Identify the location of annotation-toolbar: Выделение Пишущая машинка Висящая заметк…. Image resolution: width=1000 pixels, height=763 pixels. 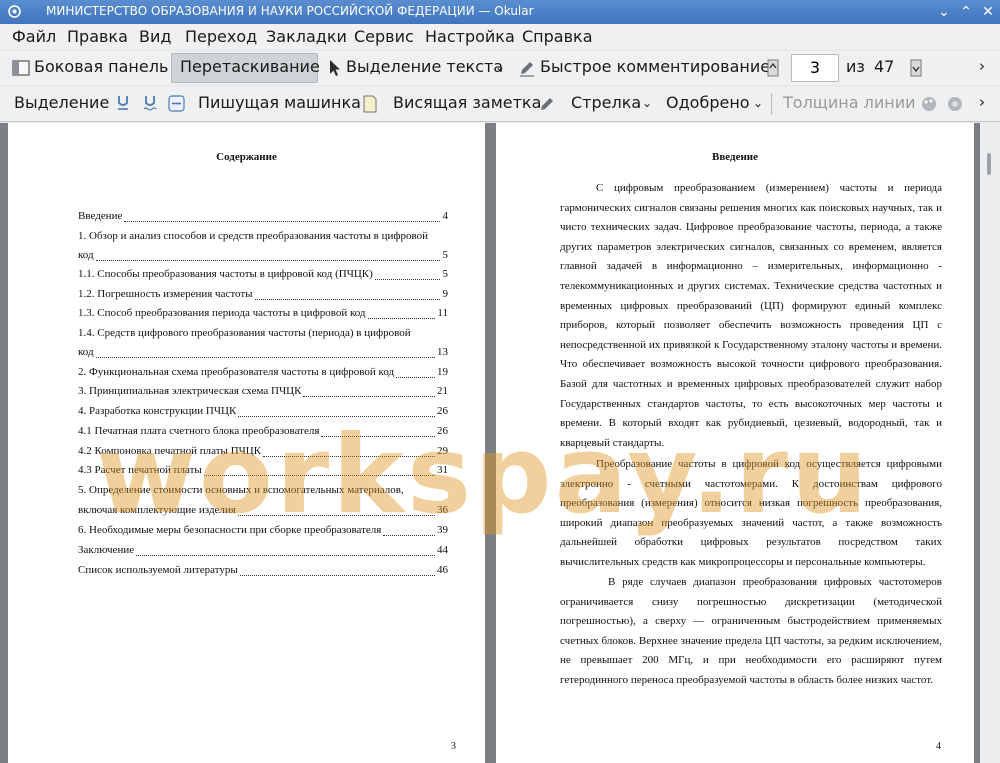
(500, 104).